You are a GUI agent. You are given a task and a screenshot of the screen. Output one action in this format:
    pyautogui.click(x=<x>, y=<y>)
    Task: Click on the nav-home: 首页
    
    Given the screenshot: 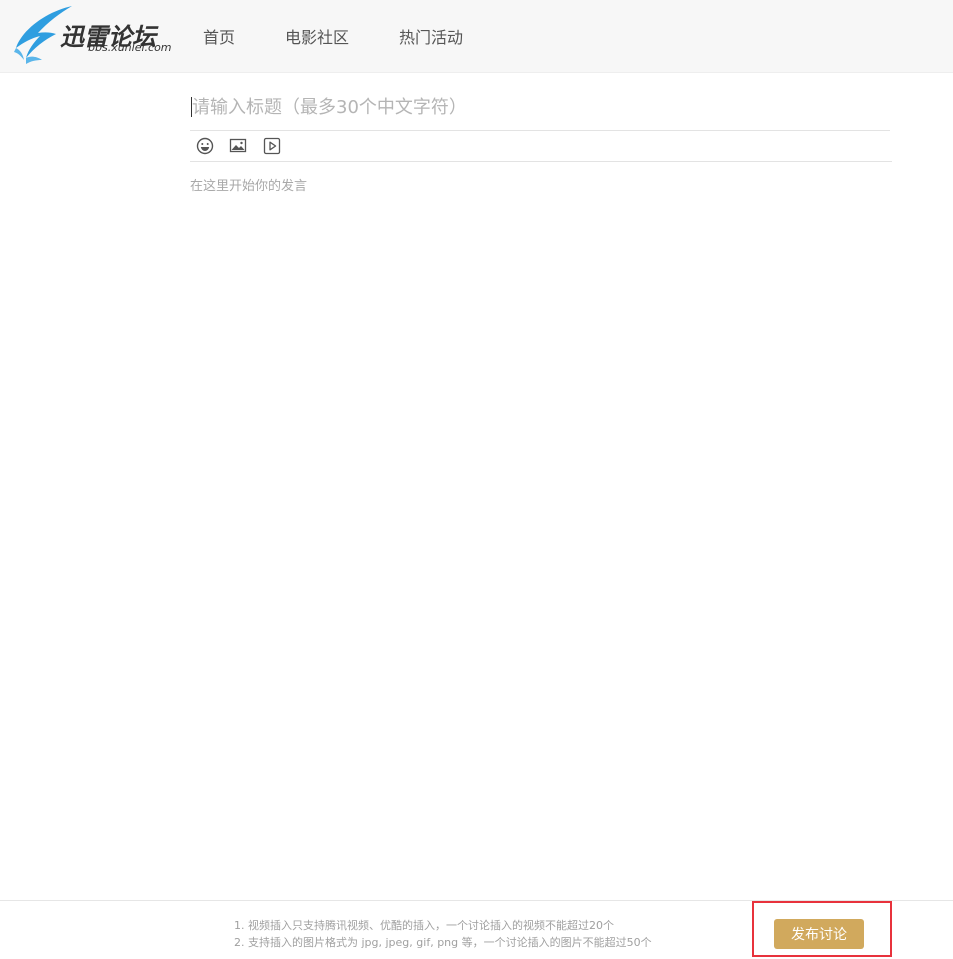 What is the action you would take?
    pyautogui.click(x=219, y=36)
    